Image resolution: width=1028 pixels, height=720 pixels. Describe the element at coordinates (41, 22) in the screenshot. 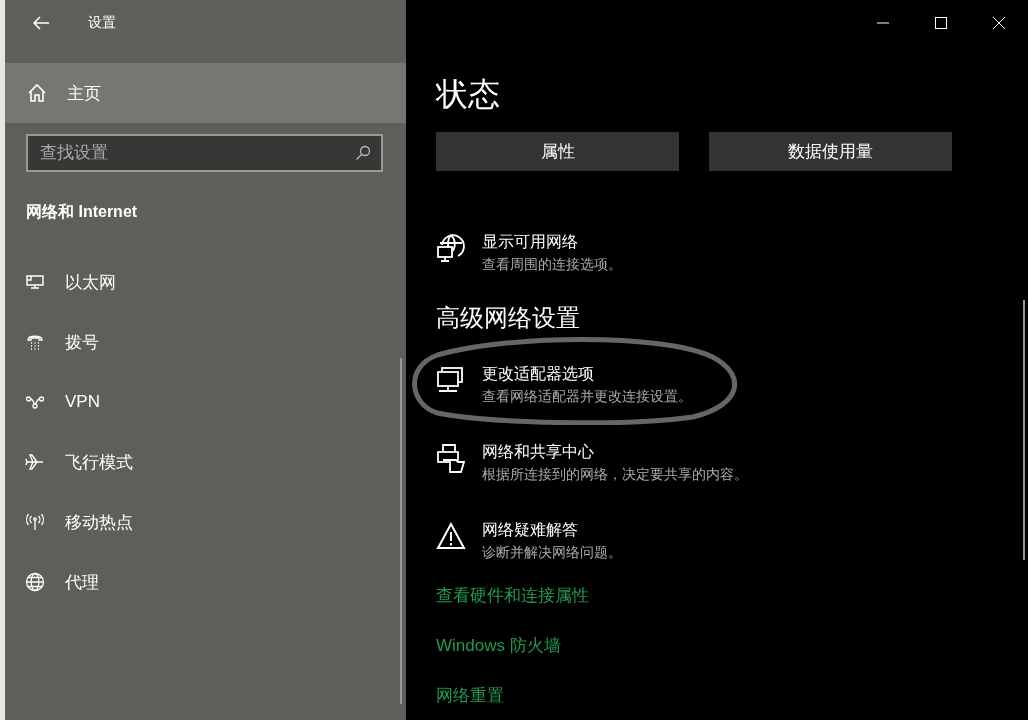

I see `back-arrow-icon` at that location.